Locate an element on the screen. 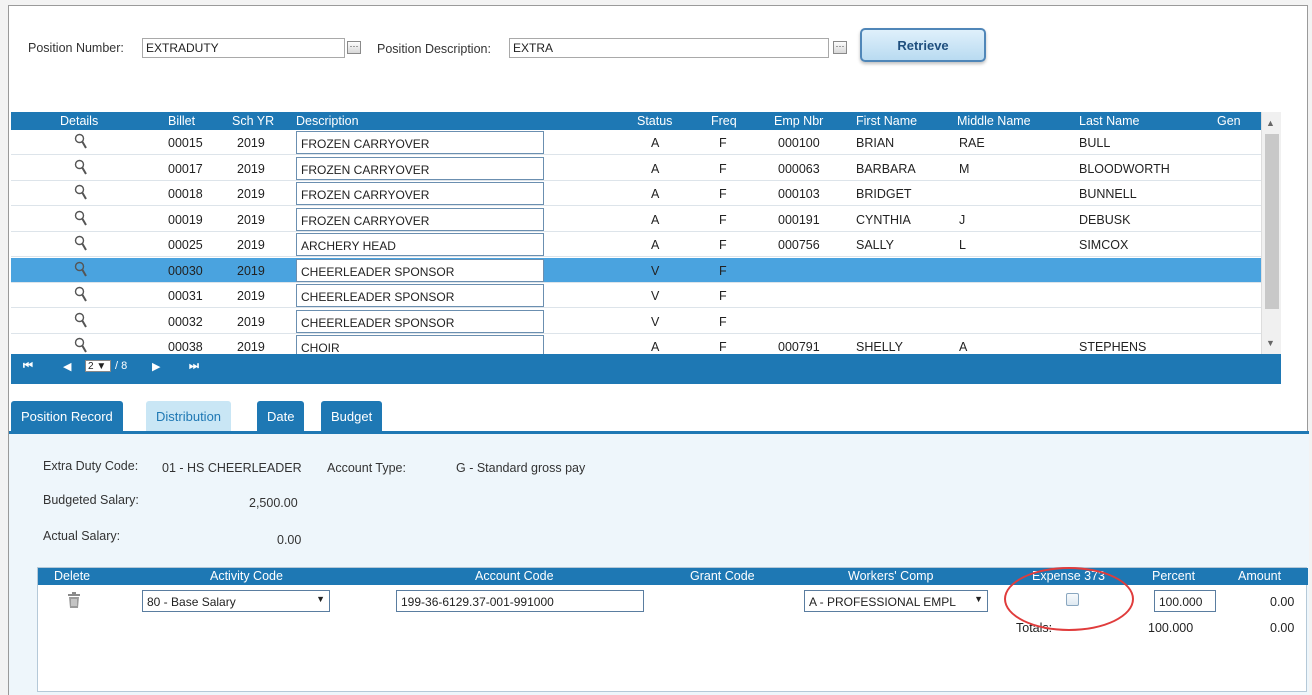 The image size is (1312, 695). cell-emp-nbr: 000063 is located at coordinates (799, 168).